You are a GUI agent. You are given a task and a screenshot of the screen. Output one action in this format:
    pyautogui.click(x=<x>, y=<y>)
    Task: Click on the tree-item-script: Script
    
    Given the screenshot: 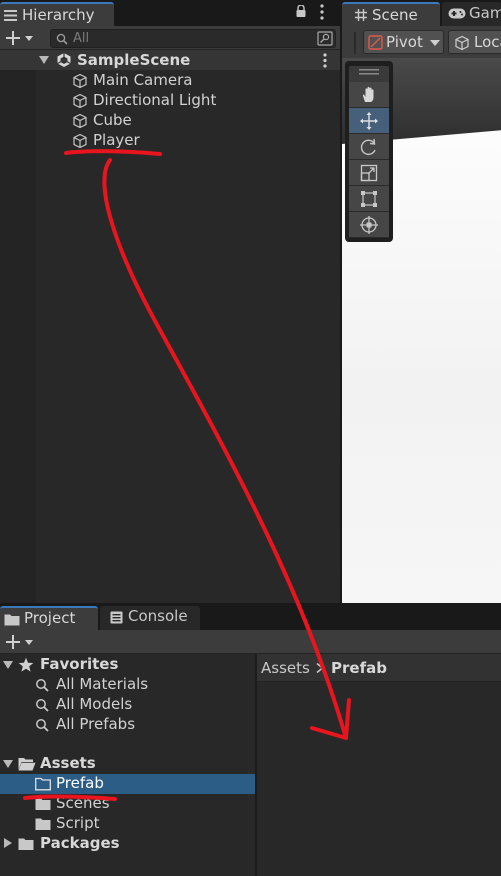 What is the action you would take?
    pyautogui.click(x=134, y=824)
    